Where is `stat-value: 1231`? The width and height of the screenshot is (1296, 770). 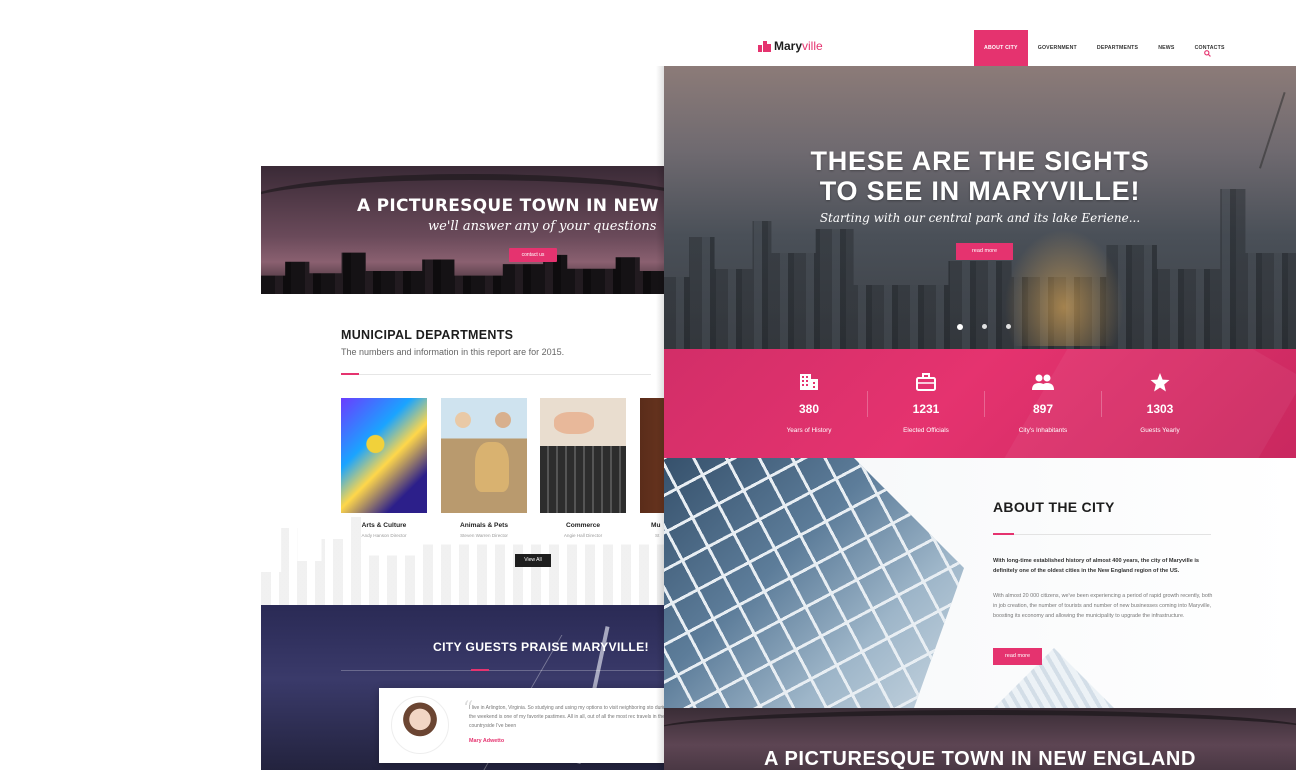
stat-value: 1231 is located at coordinates (926, 409).